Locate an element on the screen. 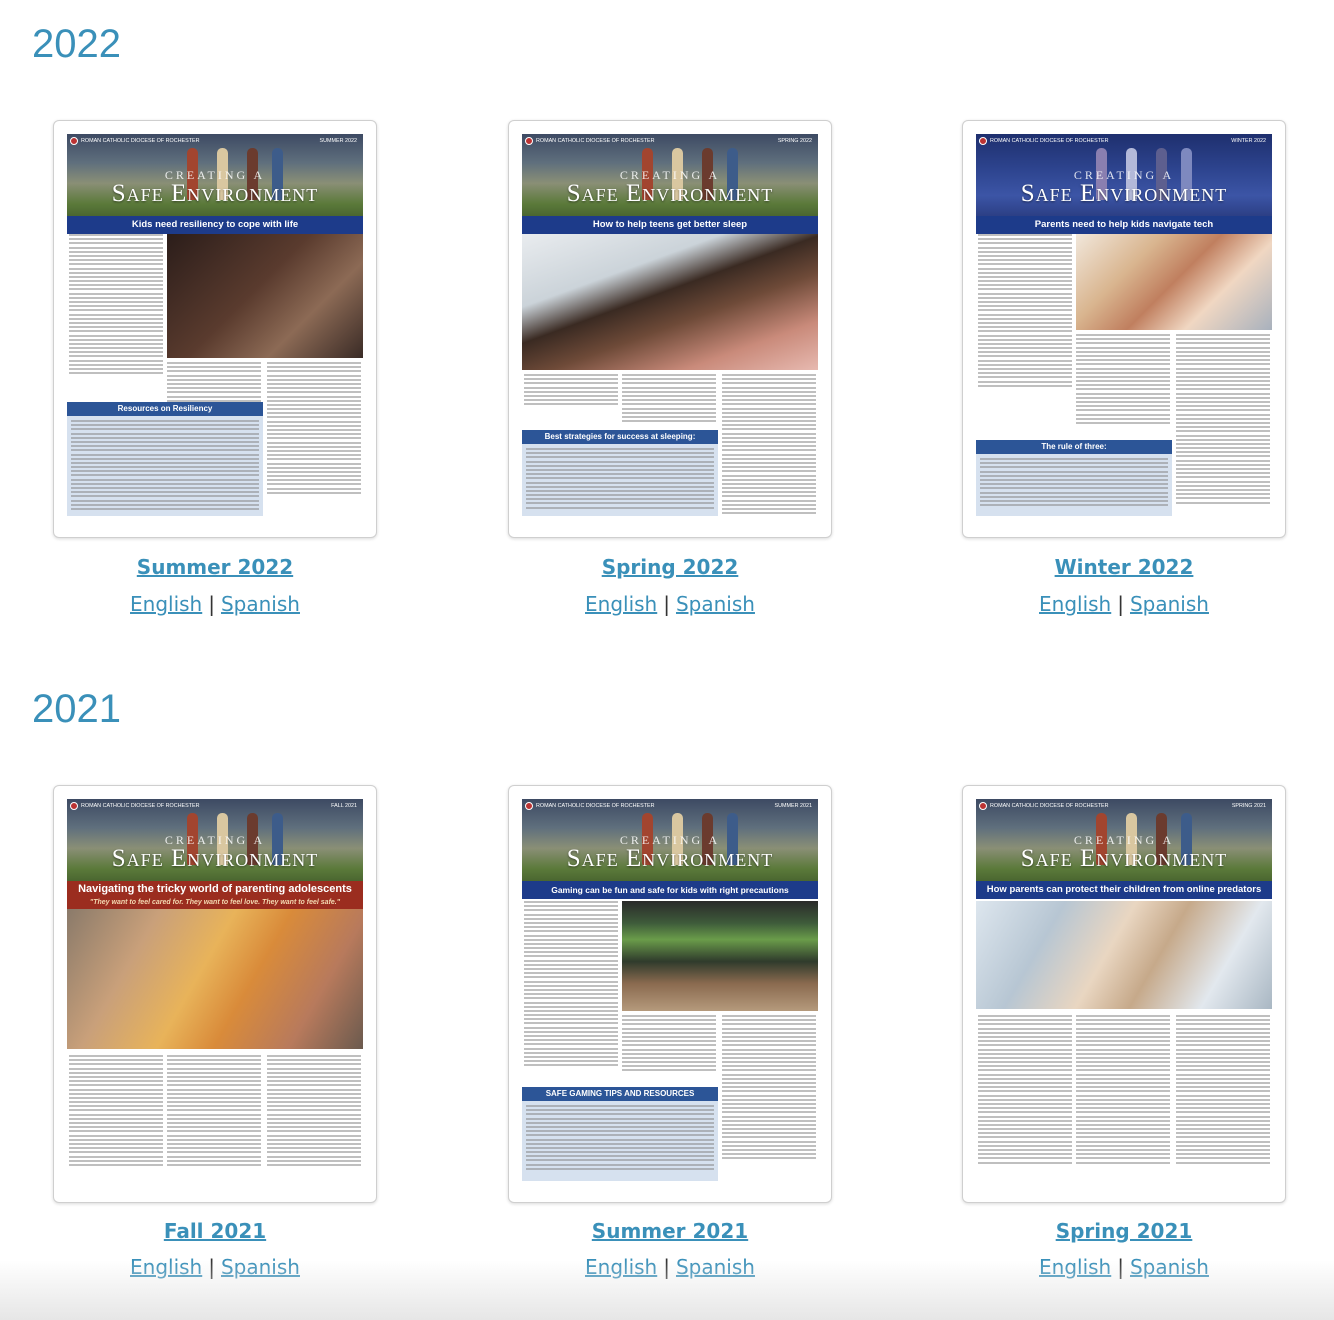 The image size is (1334, 1320). language-links-winter-2022: English | Spanish is located at coordinates (1124, 604).